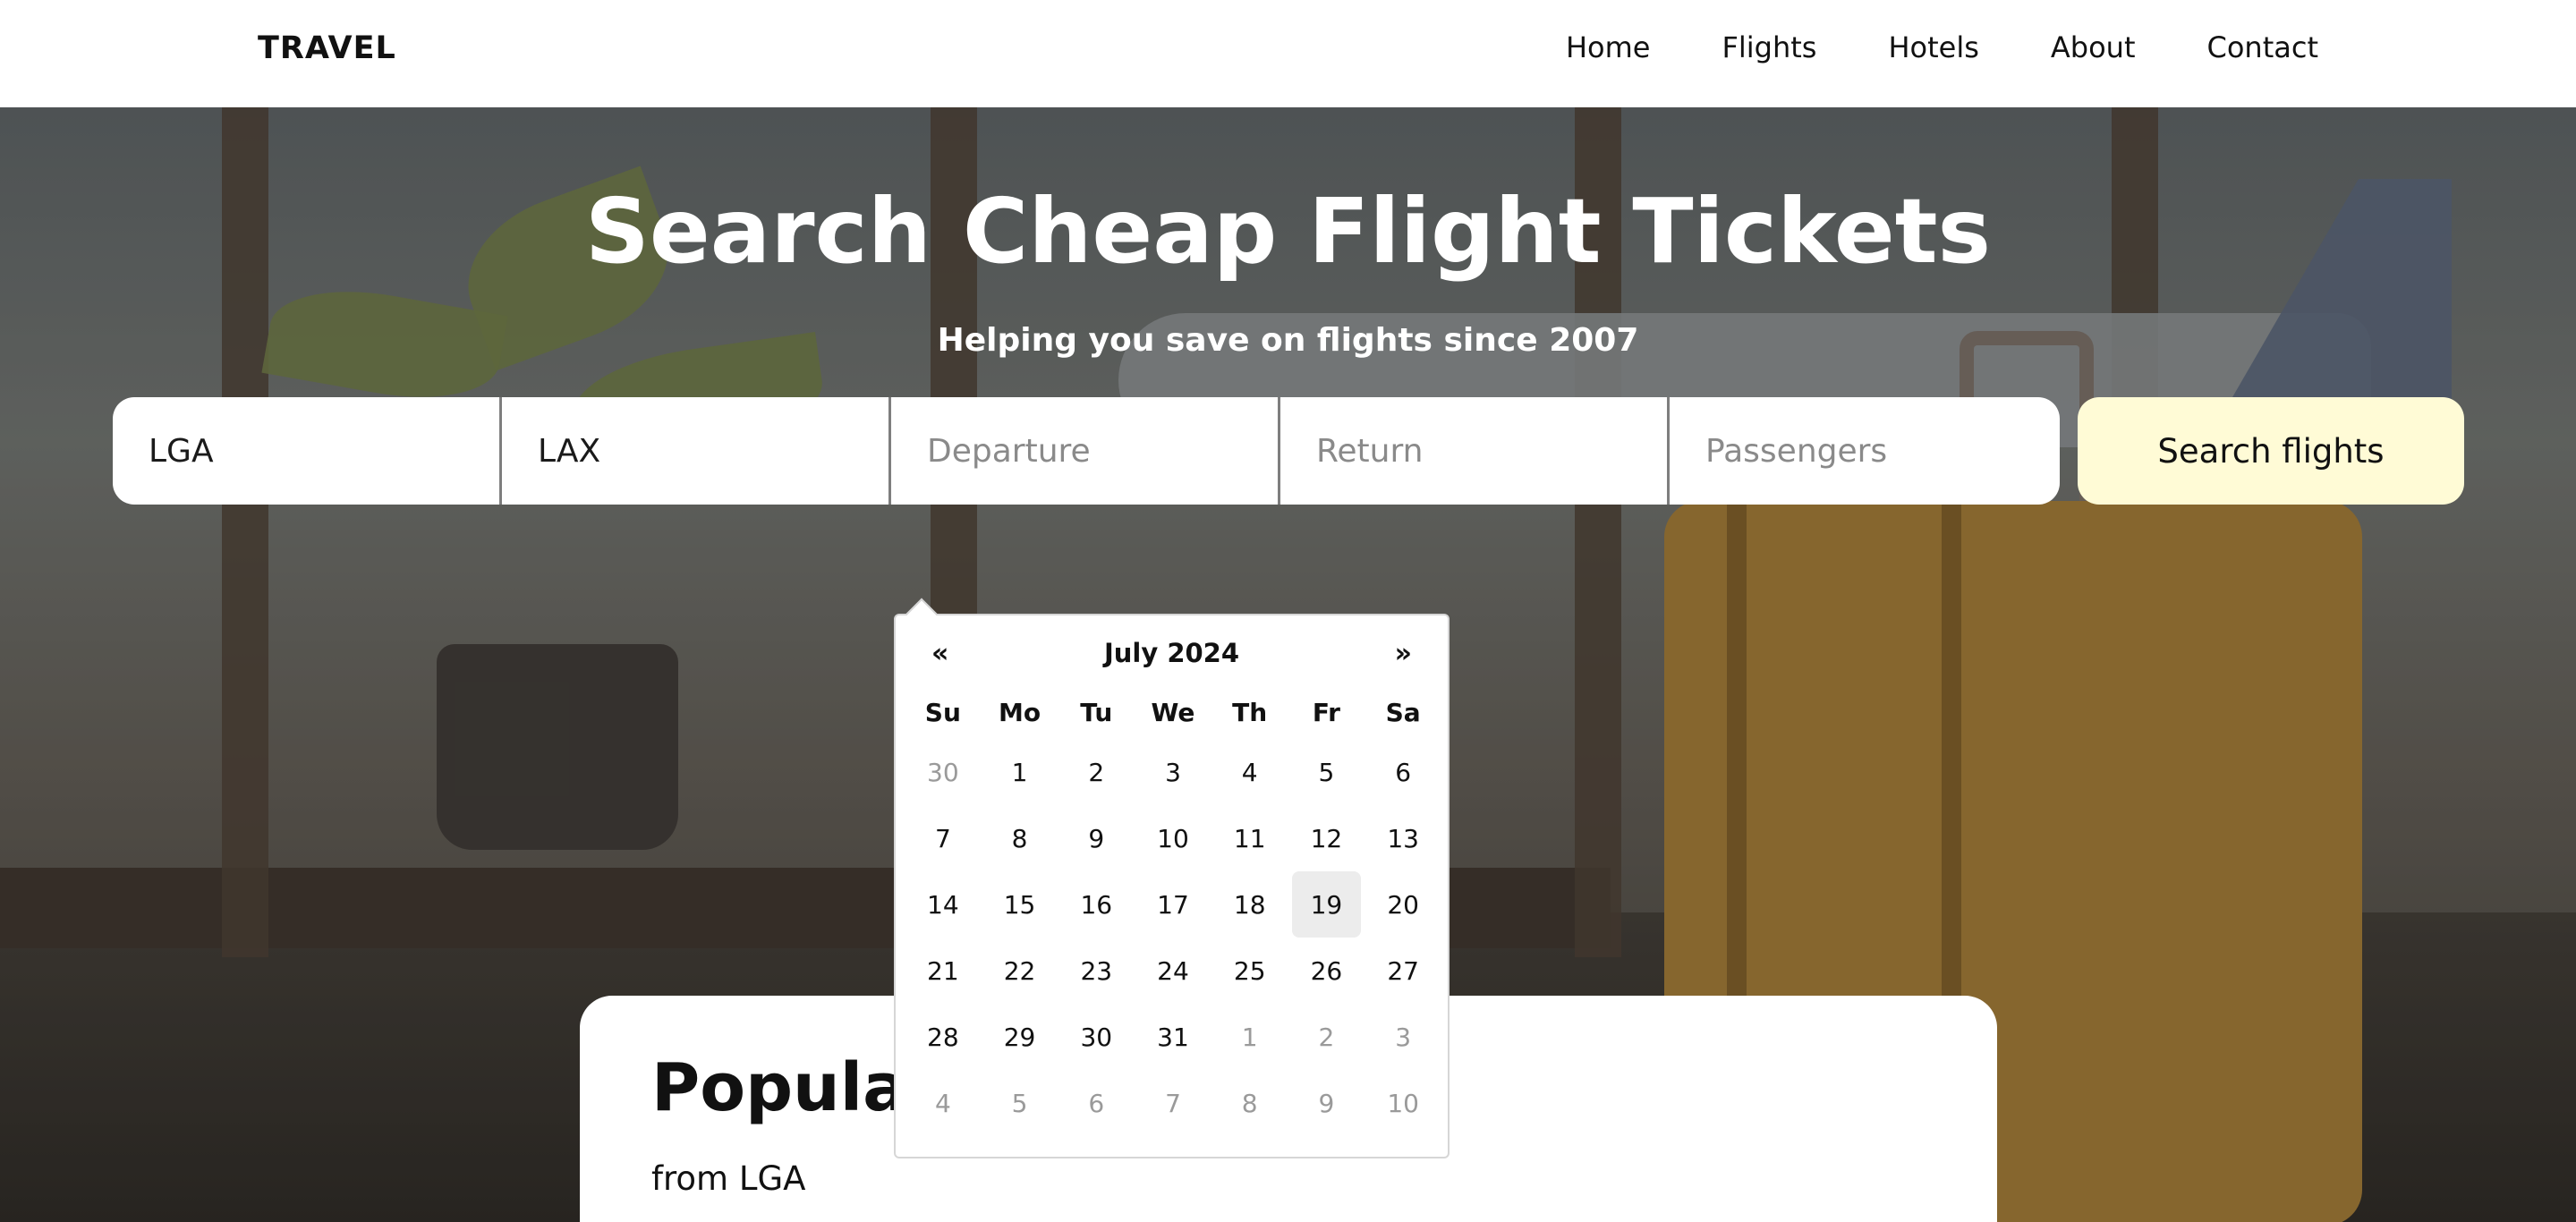 This screenshot has width=2576, height=1222. I want to click on departure-field, so click(1085, 451).